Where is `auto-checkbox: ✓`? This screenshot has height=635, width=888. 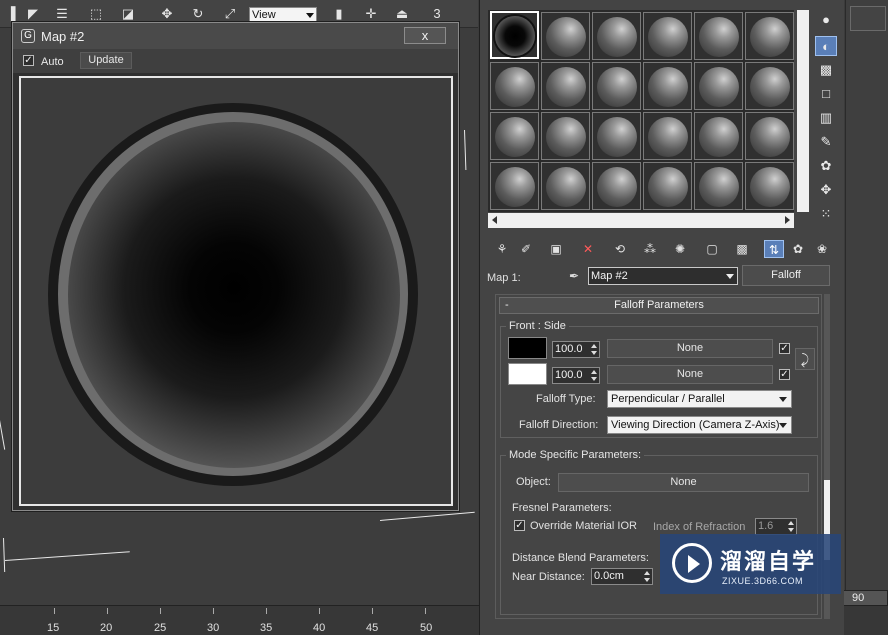 auto-checkbox: ✓ is located at coordinates (28, 60).